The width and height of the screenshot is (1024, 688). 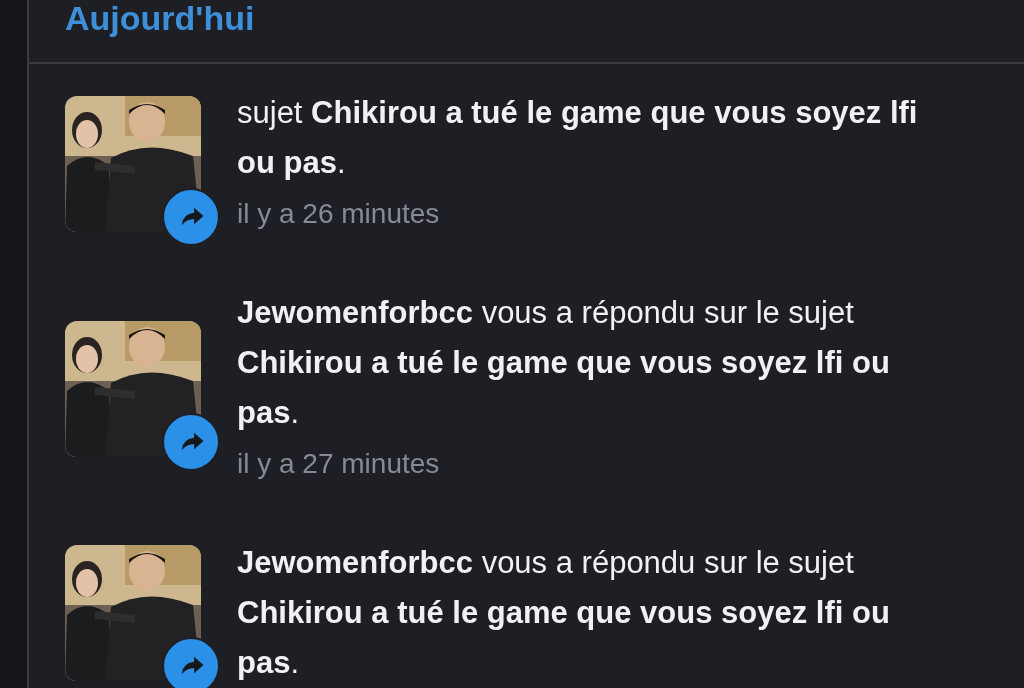 I want to click on notification-time: il y a 27 minutes, so click(x=339, y=464).